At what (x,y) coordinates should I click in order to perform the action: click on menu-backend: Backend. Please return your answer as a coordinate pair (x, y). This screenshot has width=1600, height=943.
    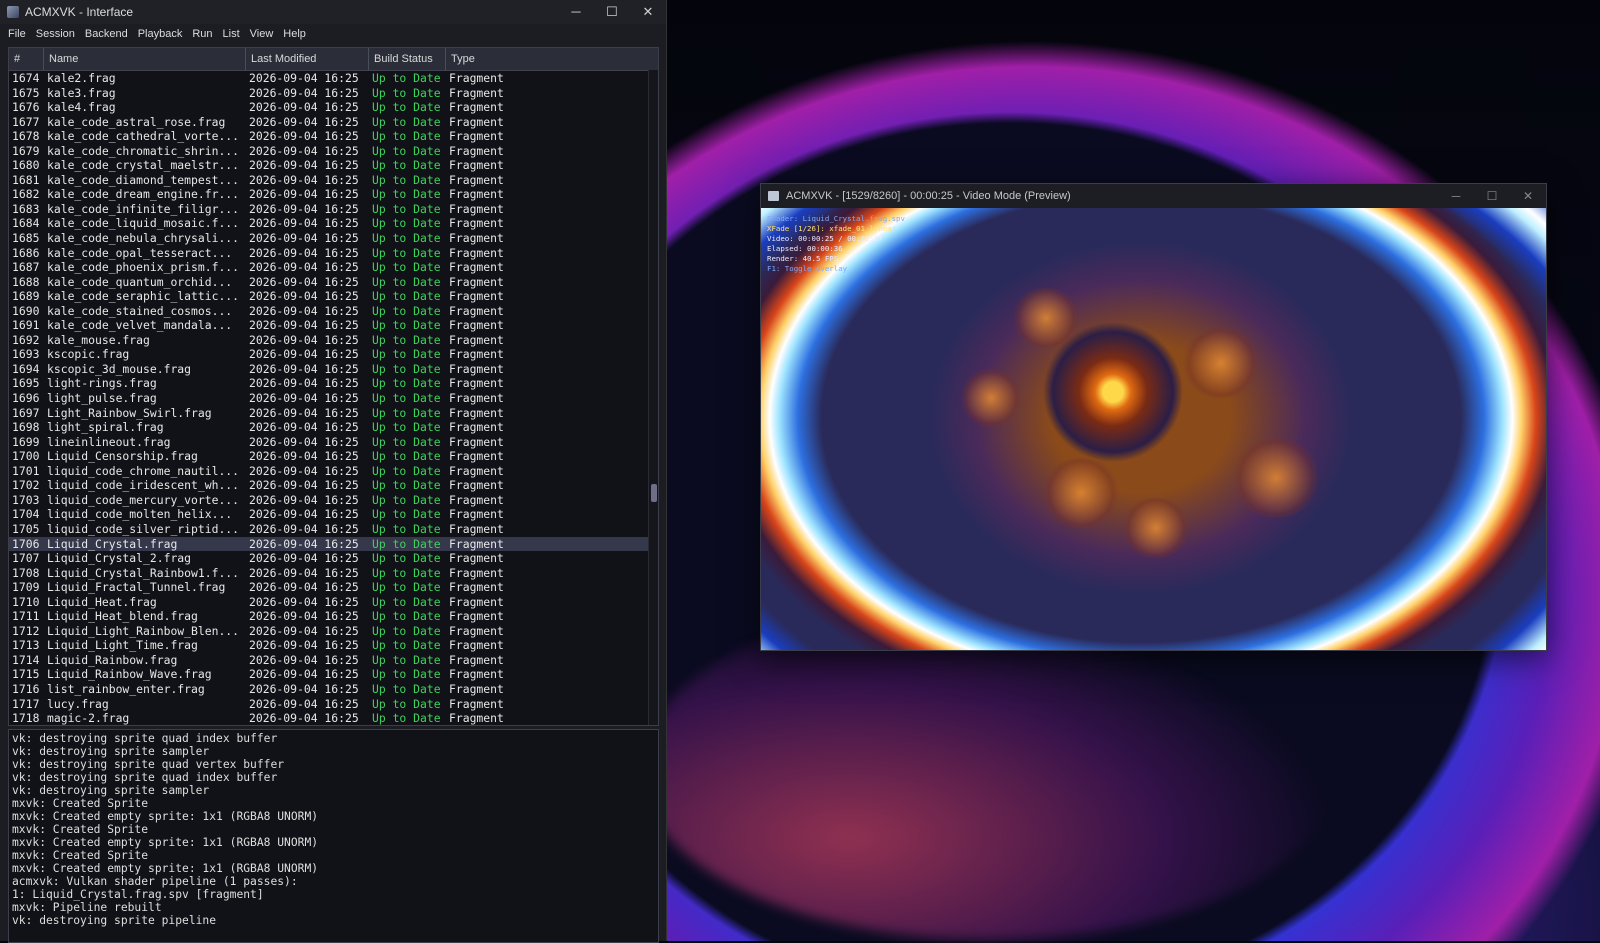
    Looking at the image, I should click on (106, 34).